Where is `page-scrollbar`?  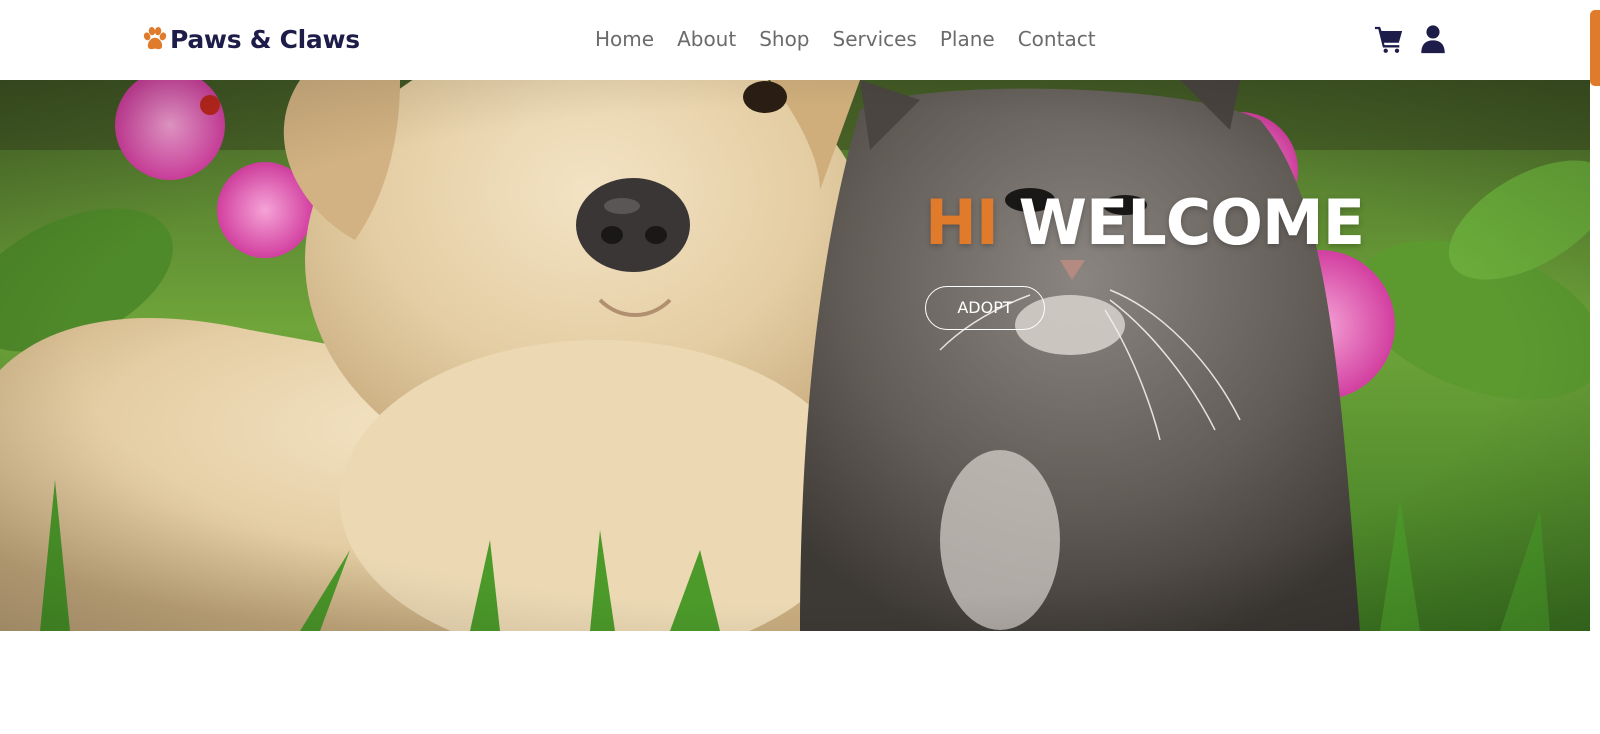 page-scrollbar is located at coordinates (1595, 367).